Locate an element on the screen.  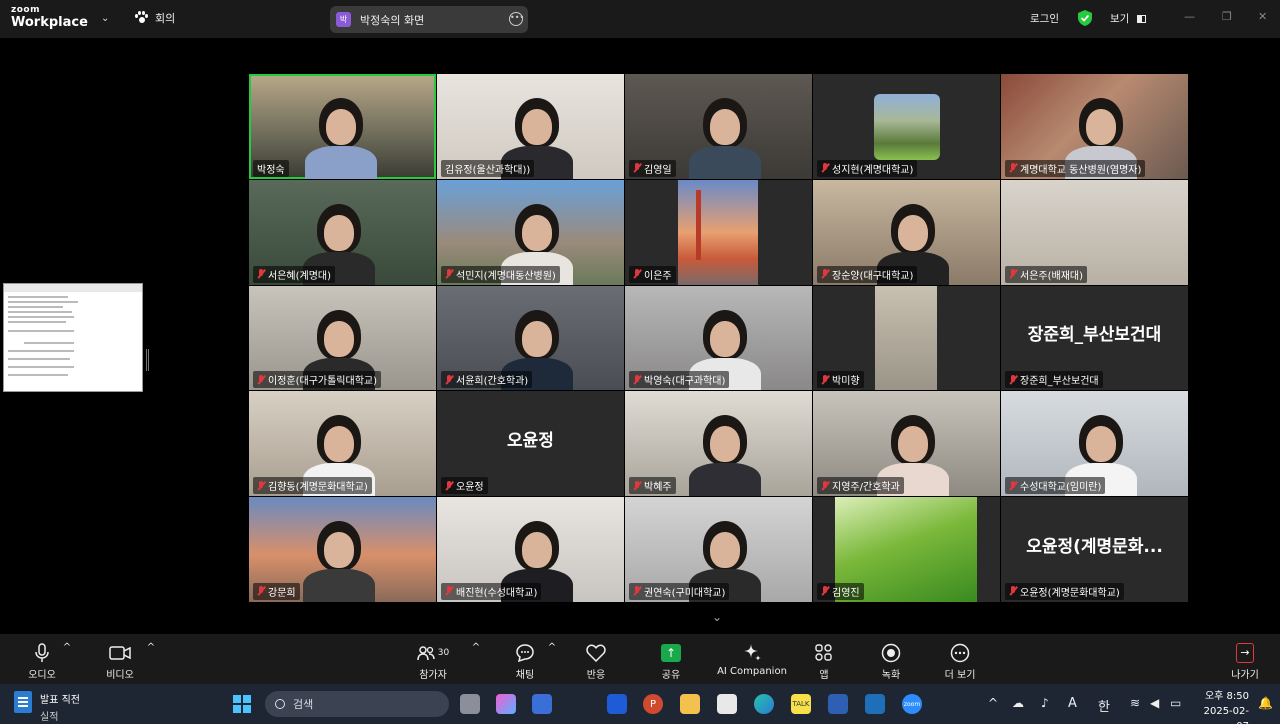
participant-name: 성지현(계명대학교) is located at coordinates (873, 170).